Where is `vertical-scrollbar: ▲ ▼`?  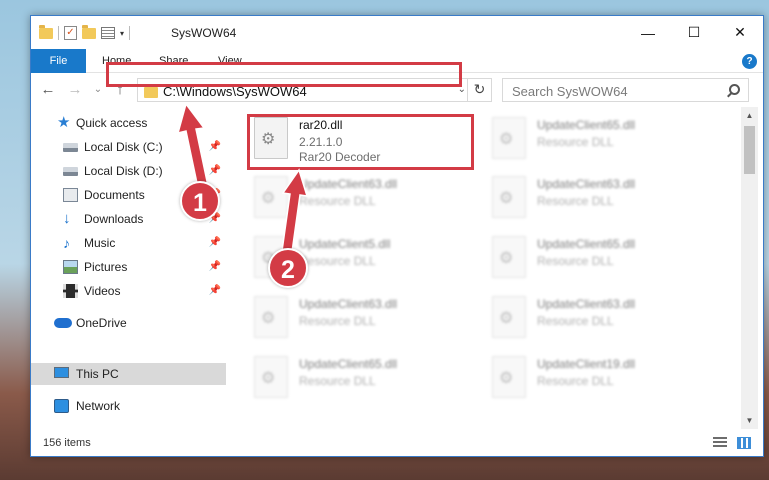 vertical-scrollbar: ▲ ▼ is located at coordinates (749, 268).